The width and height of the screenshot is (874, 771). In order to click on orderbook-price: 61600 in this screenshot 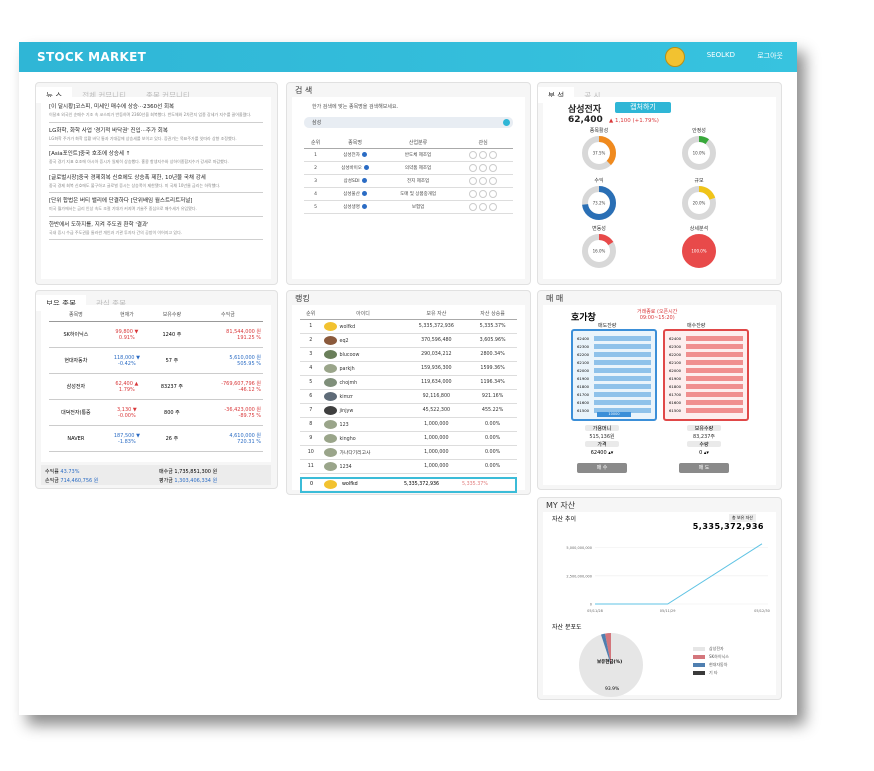, I will do `click(675, 402)`.